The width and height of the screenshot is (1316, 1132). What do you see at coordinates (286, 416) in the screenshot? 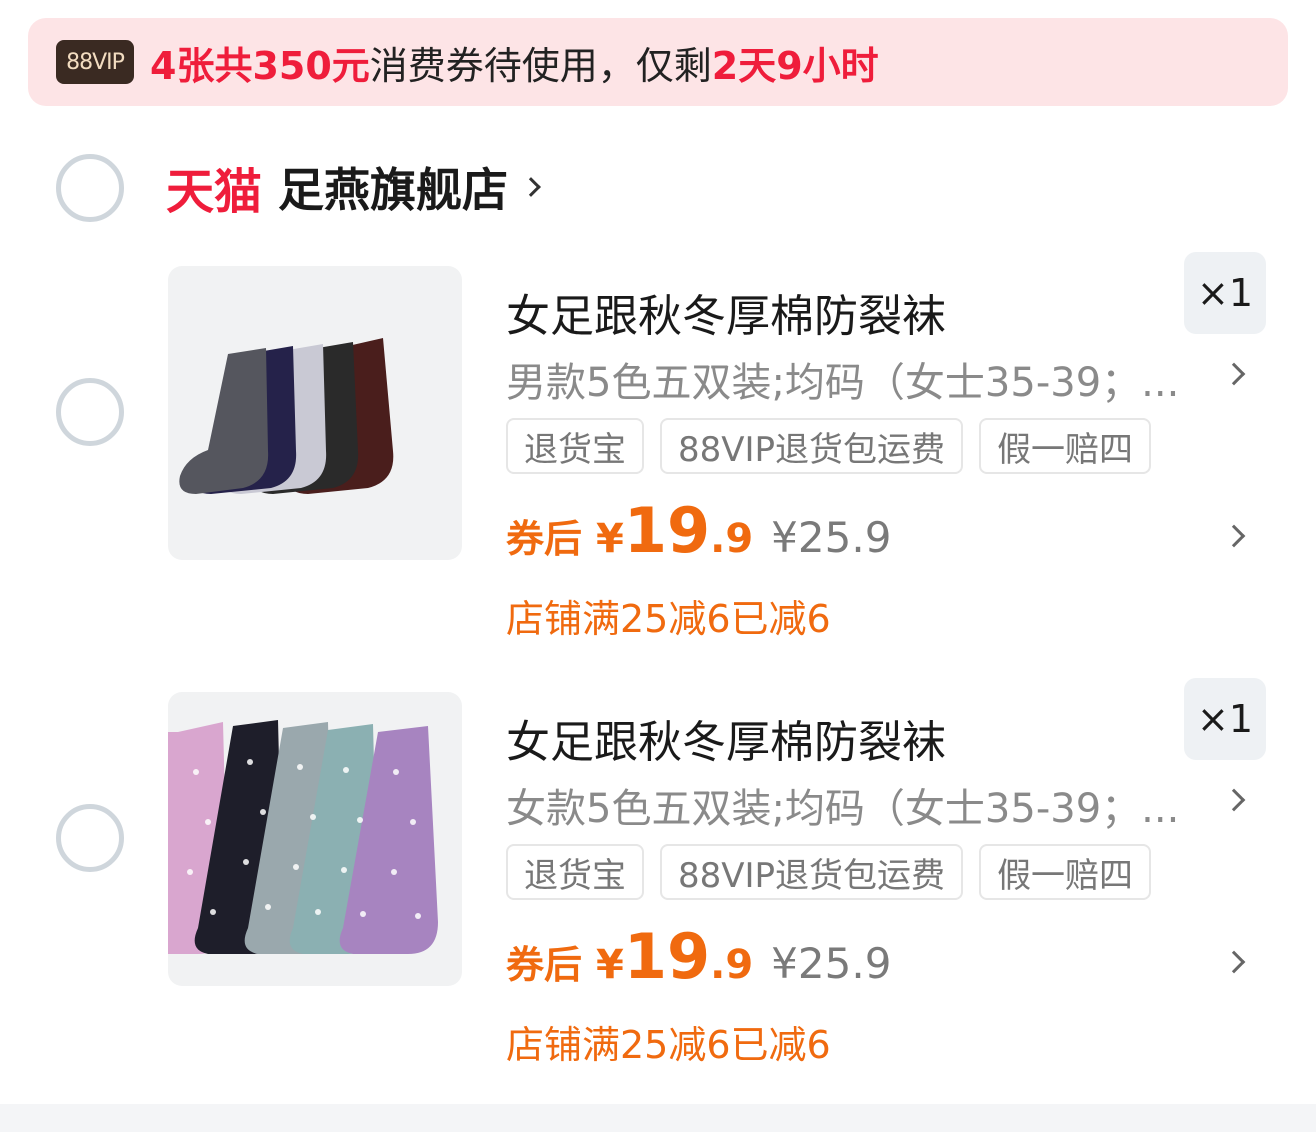
I see `socks-dark-icon` at bounding box center [286, 416].